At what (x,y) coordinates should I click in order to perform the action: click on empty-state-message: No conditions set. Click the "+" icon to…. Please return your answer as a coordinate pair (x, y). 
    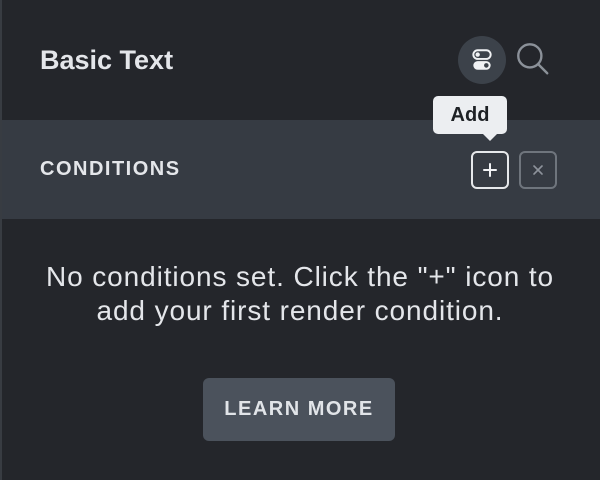
    Looking at the image, I should click on (300, 294).